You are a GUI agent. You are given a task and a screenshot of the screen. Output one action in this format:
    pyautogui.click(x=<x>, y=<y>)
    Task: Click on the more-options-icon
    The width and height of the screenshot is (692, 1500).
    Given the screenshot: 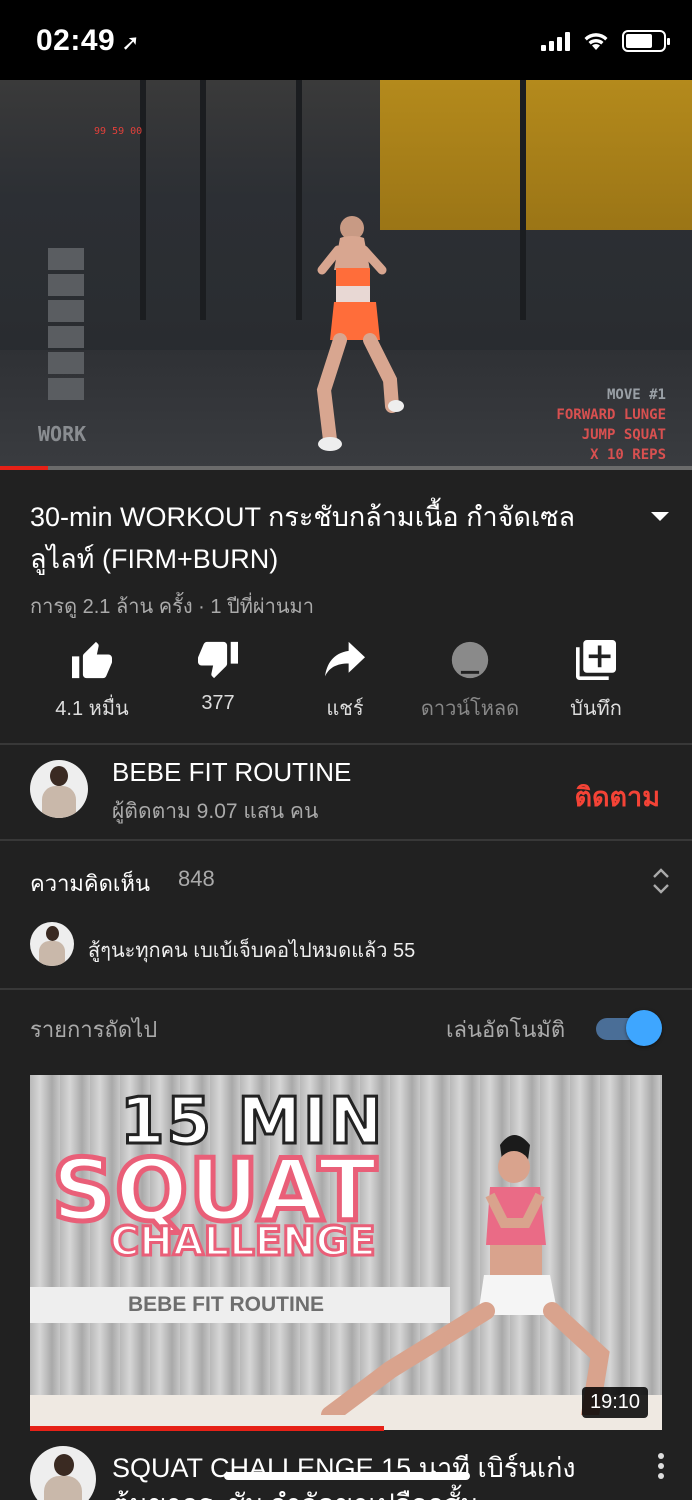 What is the action you would take?
    pyautogui.click(x=661, y=1466)
    